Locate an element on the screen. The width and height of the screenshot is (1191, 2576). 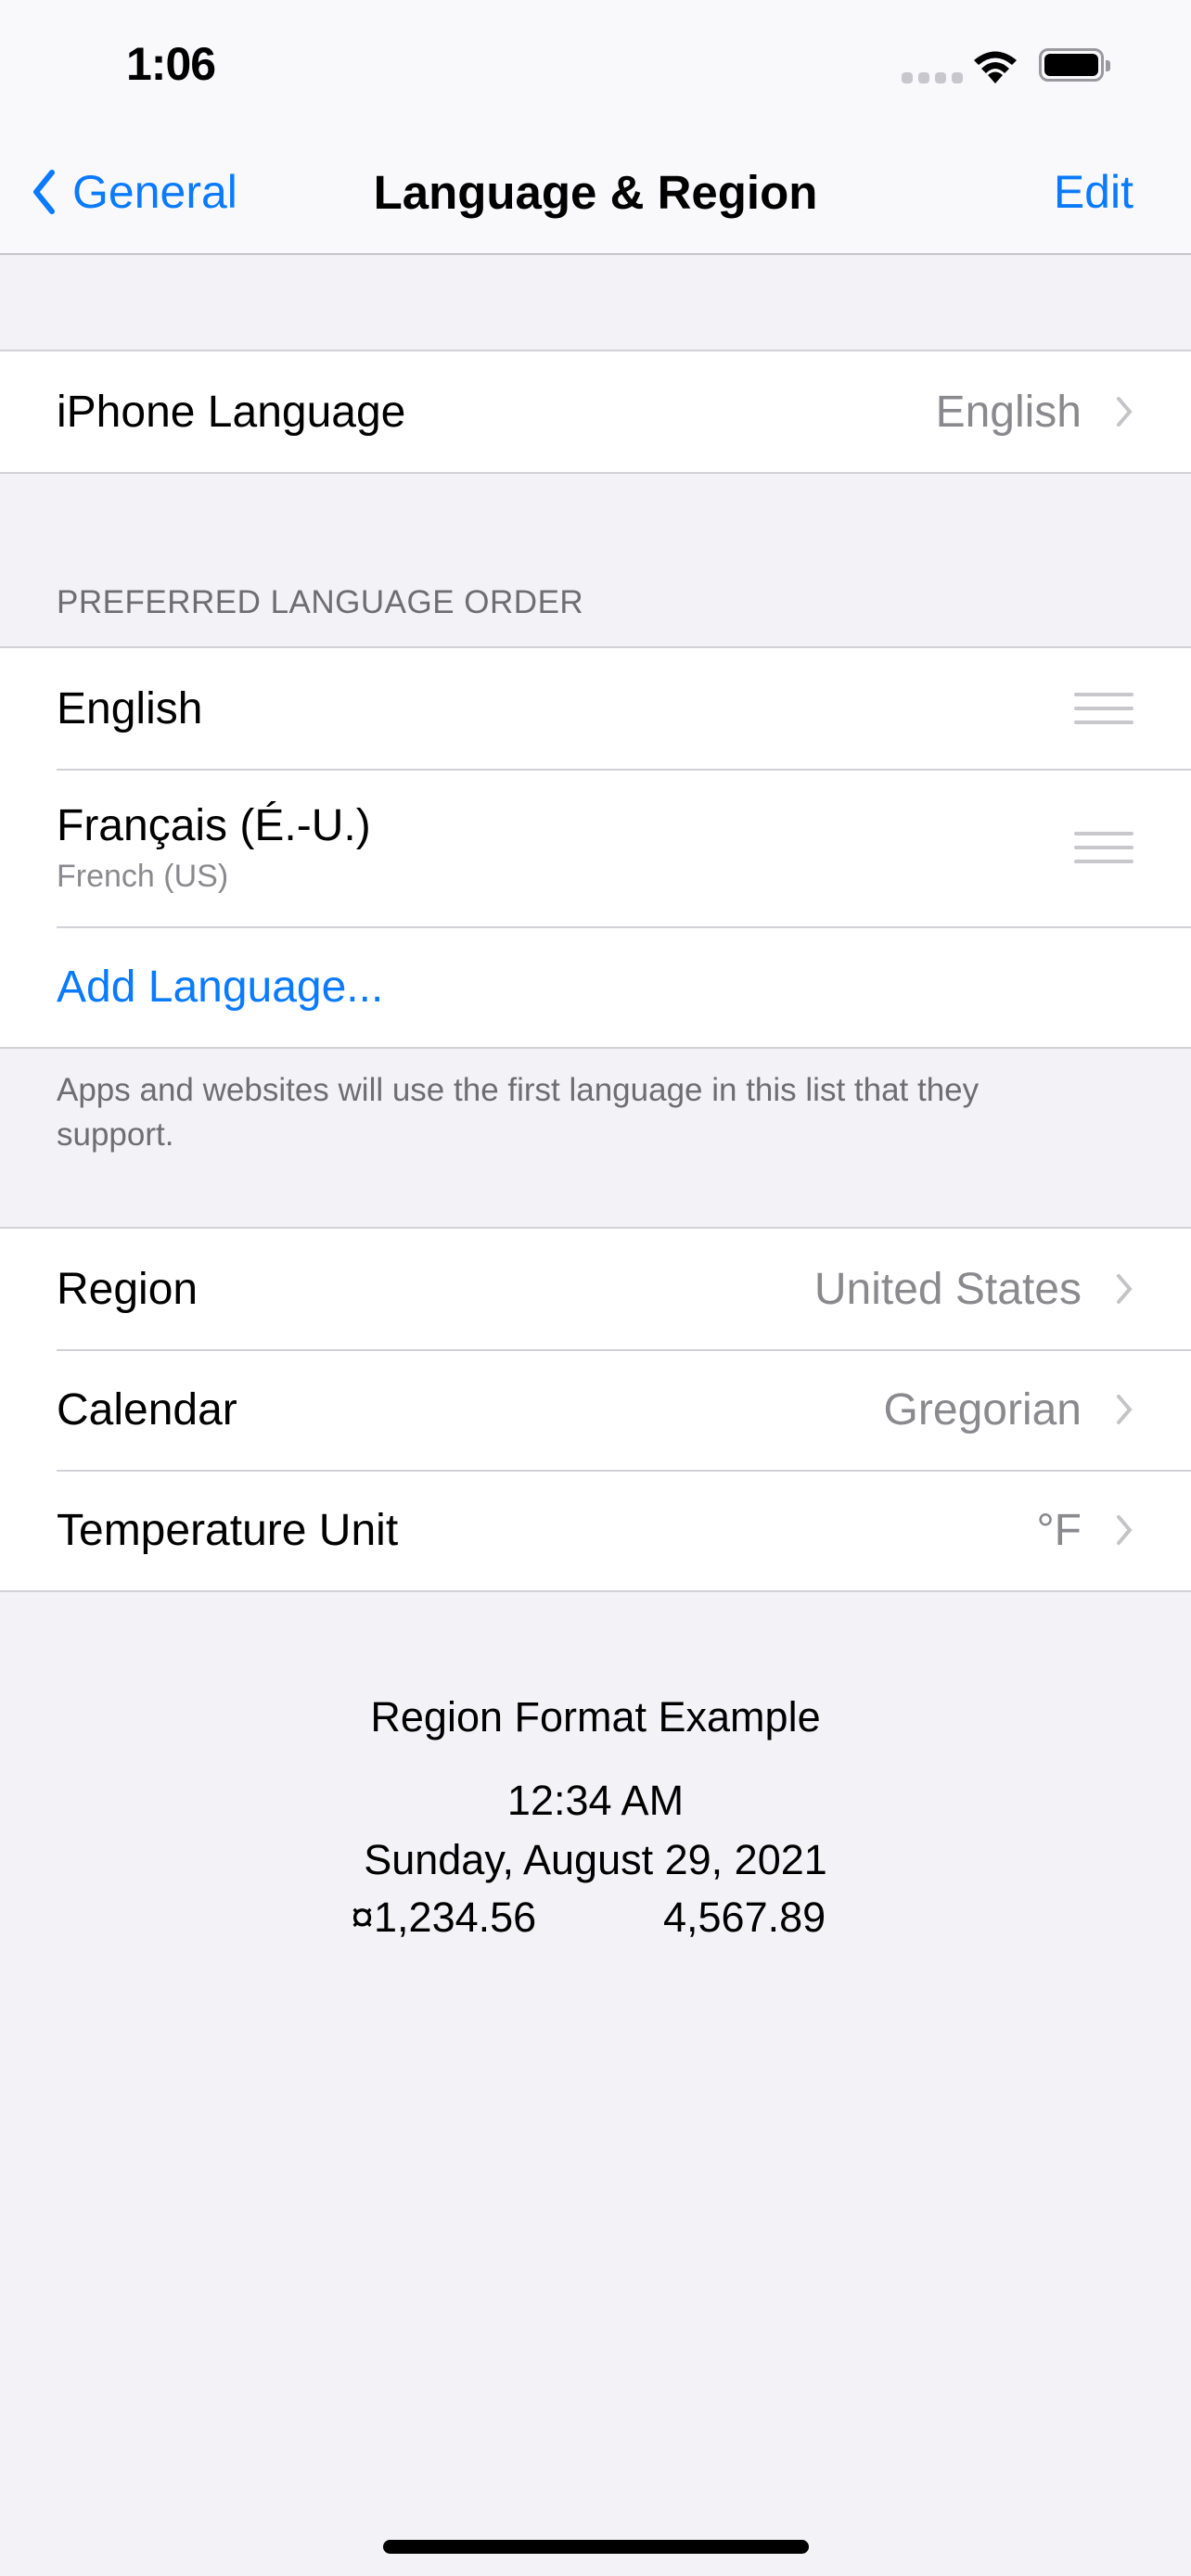
language-row-french: Français (É.-U.) French (US) is located at coordinates (595, 847).